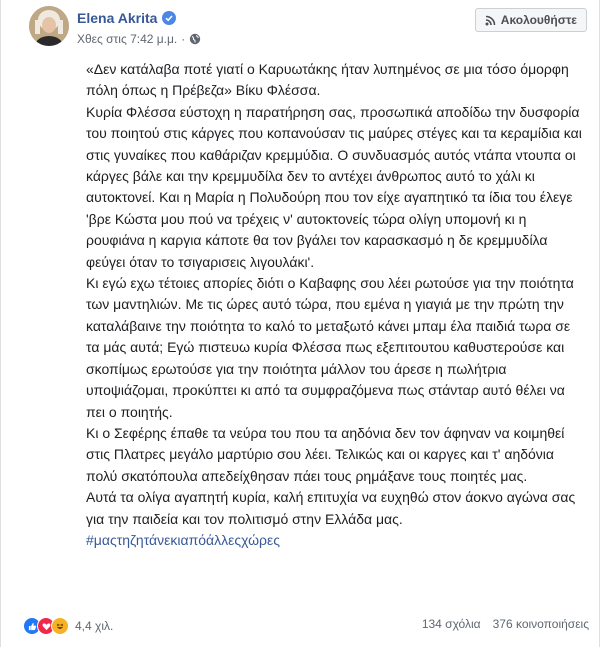 The image size is (600, 647). Describe the element at coordinates (183, 540) in the screenshot. I see `post-hashtag: #μαςτηζητάνεκιαπόάλλεςχώρες` at that location.